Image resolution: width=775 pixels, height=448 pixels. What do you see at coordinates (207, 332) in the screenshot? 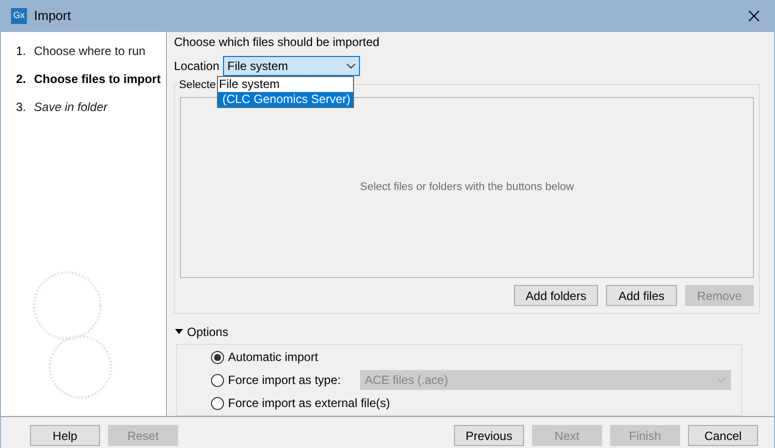
I see `options-header: Options` at bounding box center [207, 332].